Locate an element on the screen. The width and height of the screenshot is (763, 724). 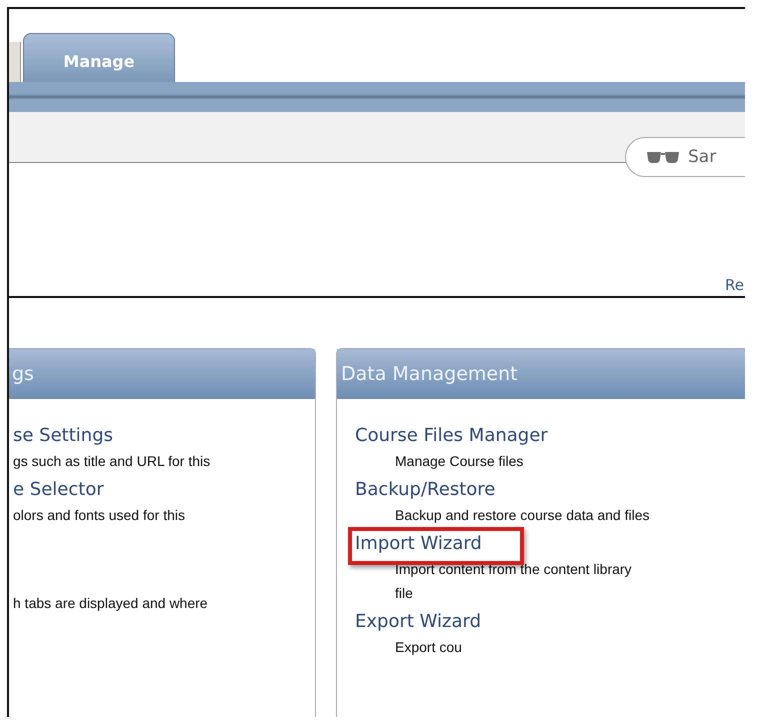
item-description: h tabs are displayed and where is located at coordinates (111, 603).